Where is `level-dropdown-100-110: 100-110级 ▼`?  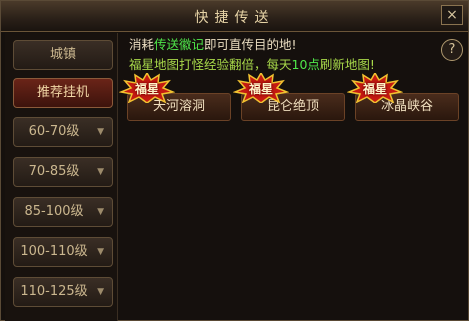 level-dropdown-100-110: 100-110级 ▼ is located at coordinates (63, 252).